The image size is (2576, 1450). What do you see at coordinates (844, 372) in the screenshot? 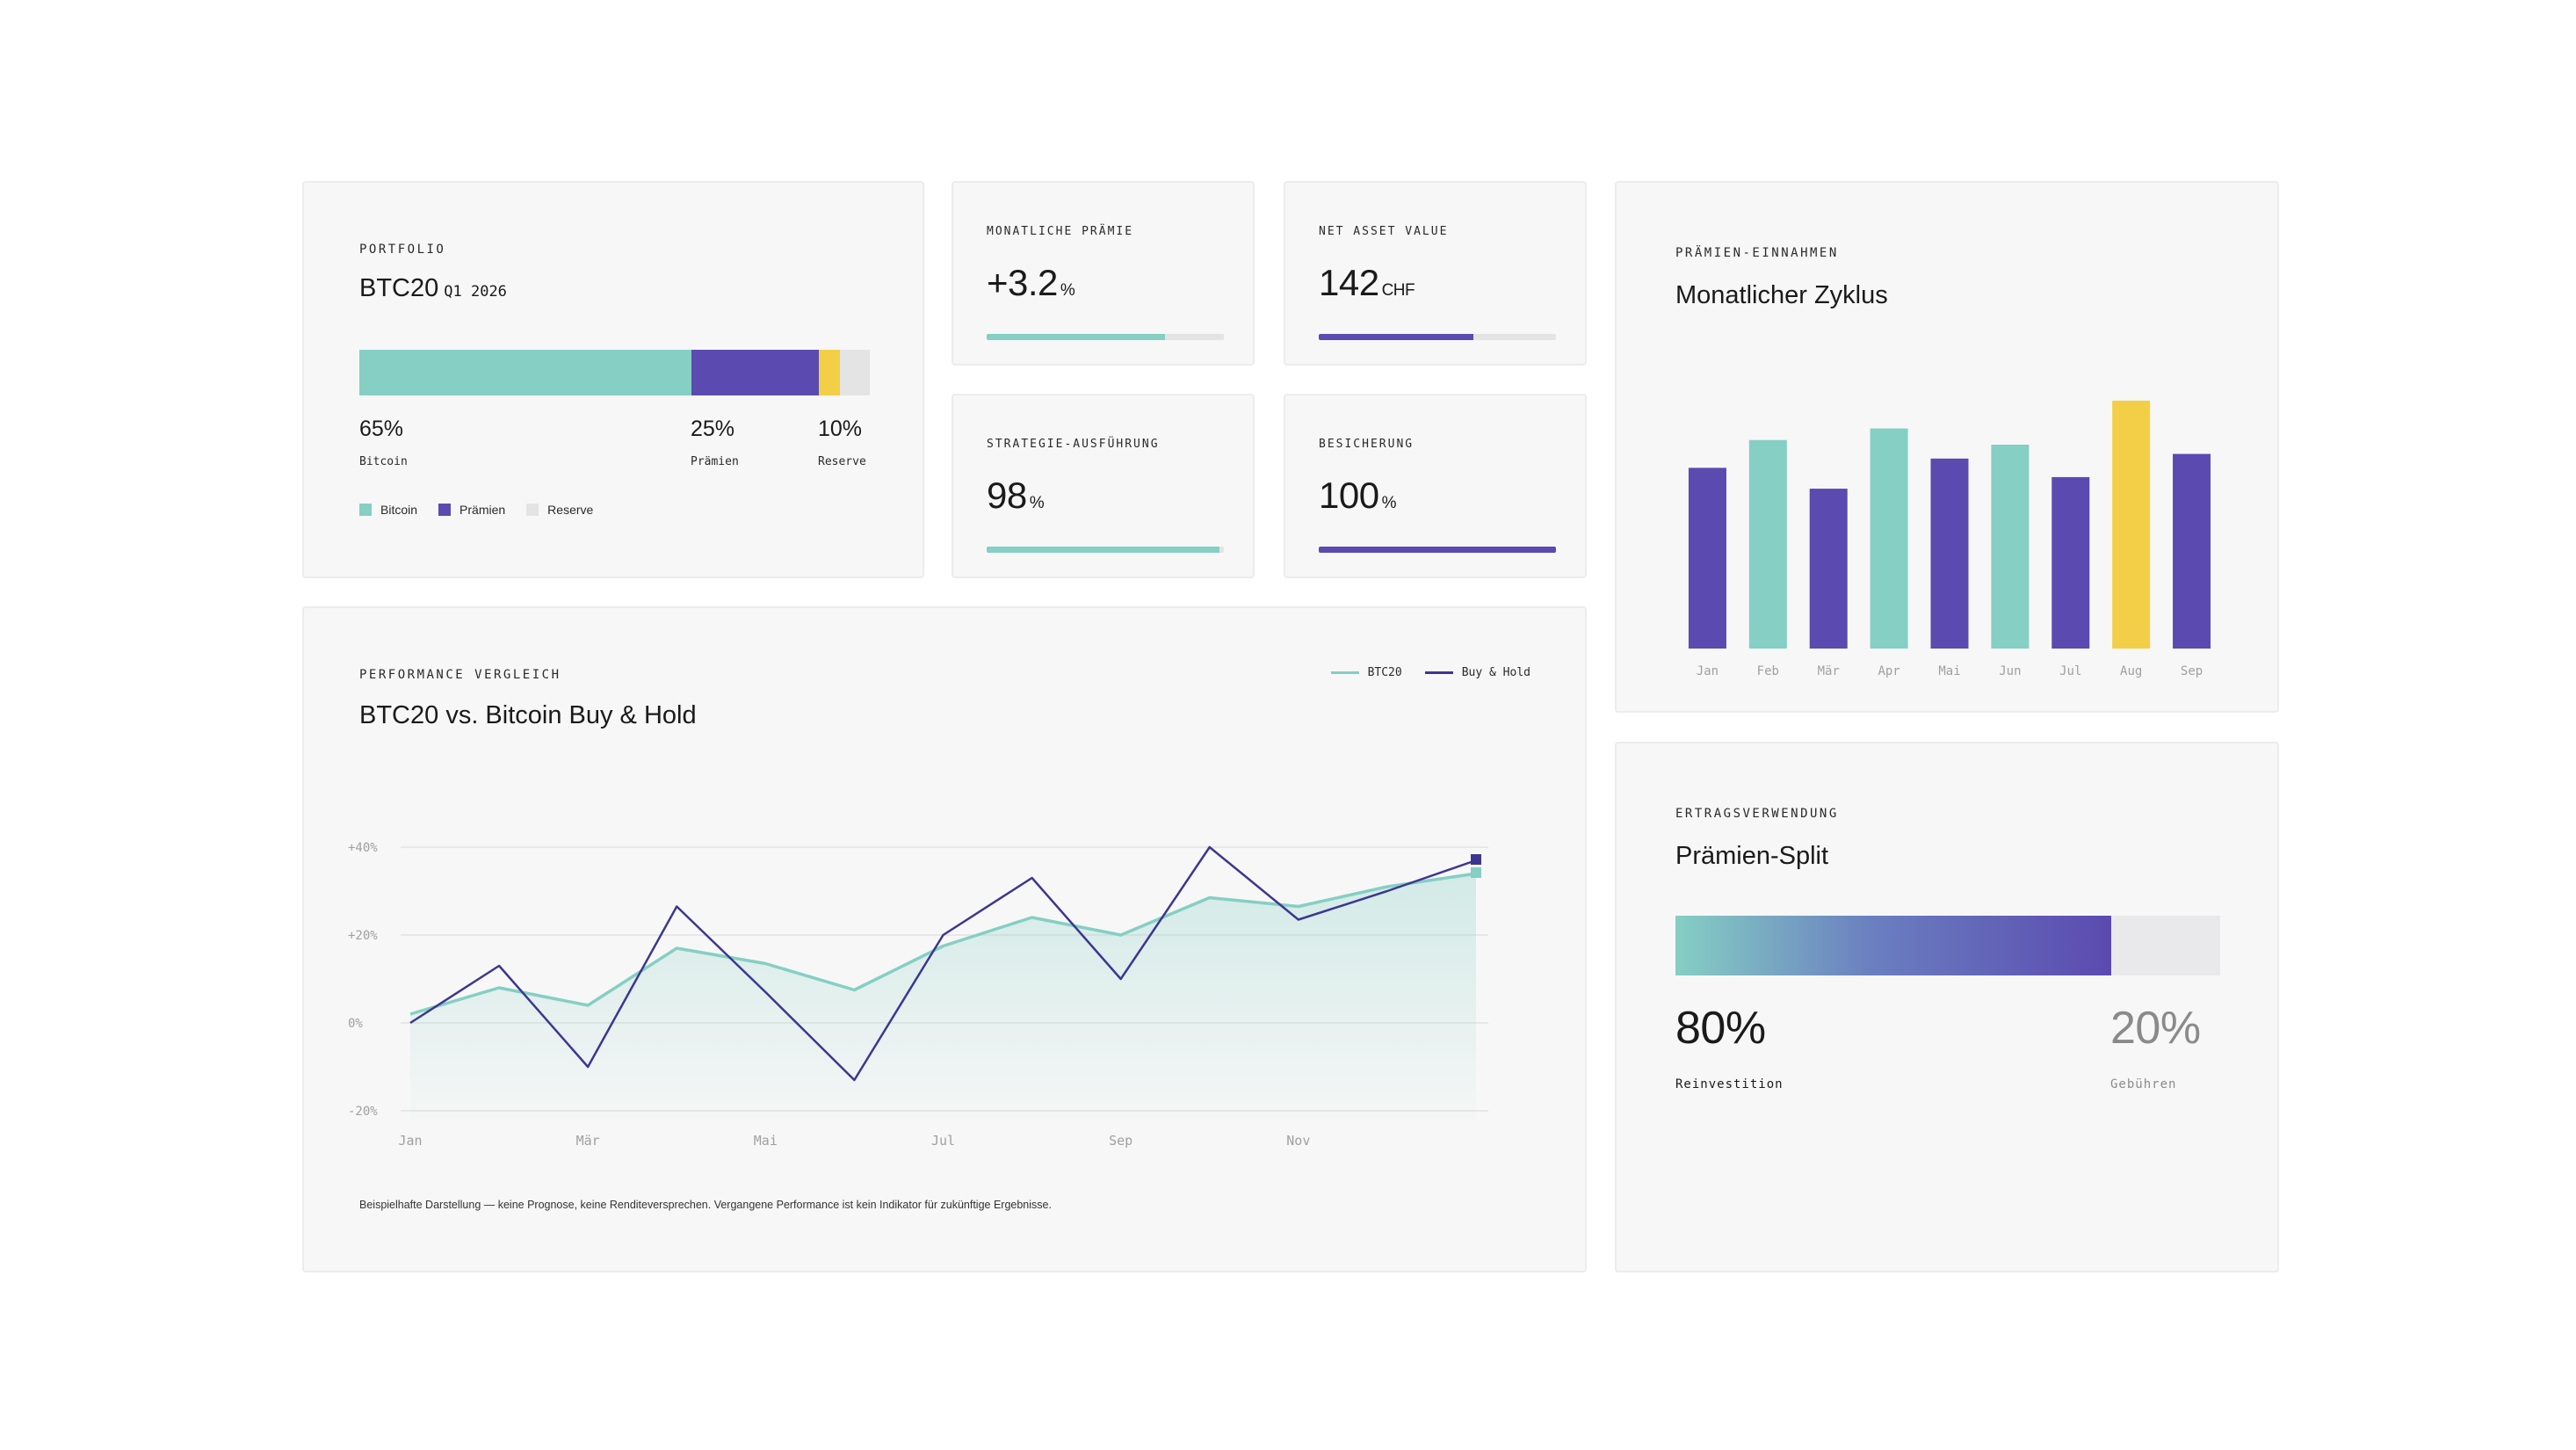
I see `allocation-segment-reserve` at bounding box center [844, 372].